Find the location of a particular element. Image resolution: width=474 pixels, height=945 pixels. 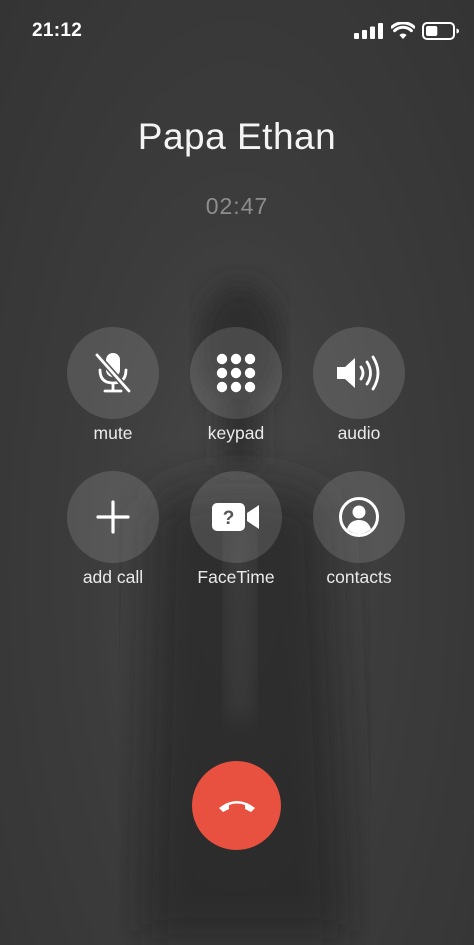

end-call-button is located at coordinates (236, 805).